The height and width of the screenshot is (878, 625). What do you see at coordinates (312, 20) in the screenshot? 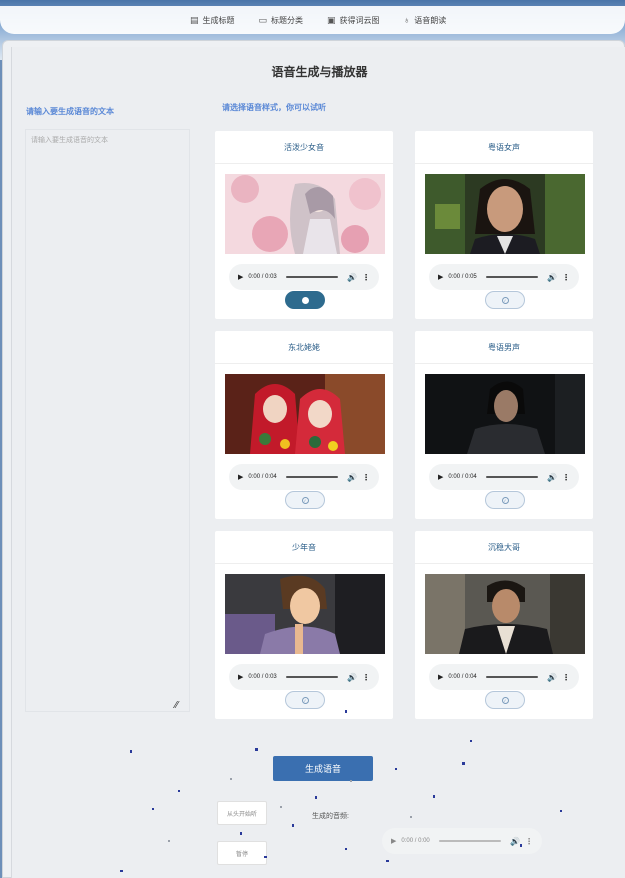
I see `top-navbar: ▤ 生成标题 ▭ 标题分类 ▣ 获得词云图 ♁ 语音朗读` at bounding box center [312, 20].